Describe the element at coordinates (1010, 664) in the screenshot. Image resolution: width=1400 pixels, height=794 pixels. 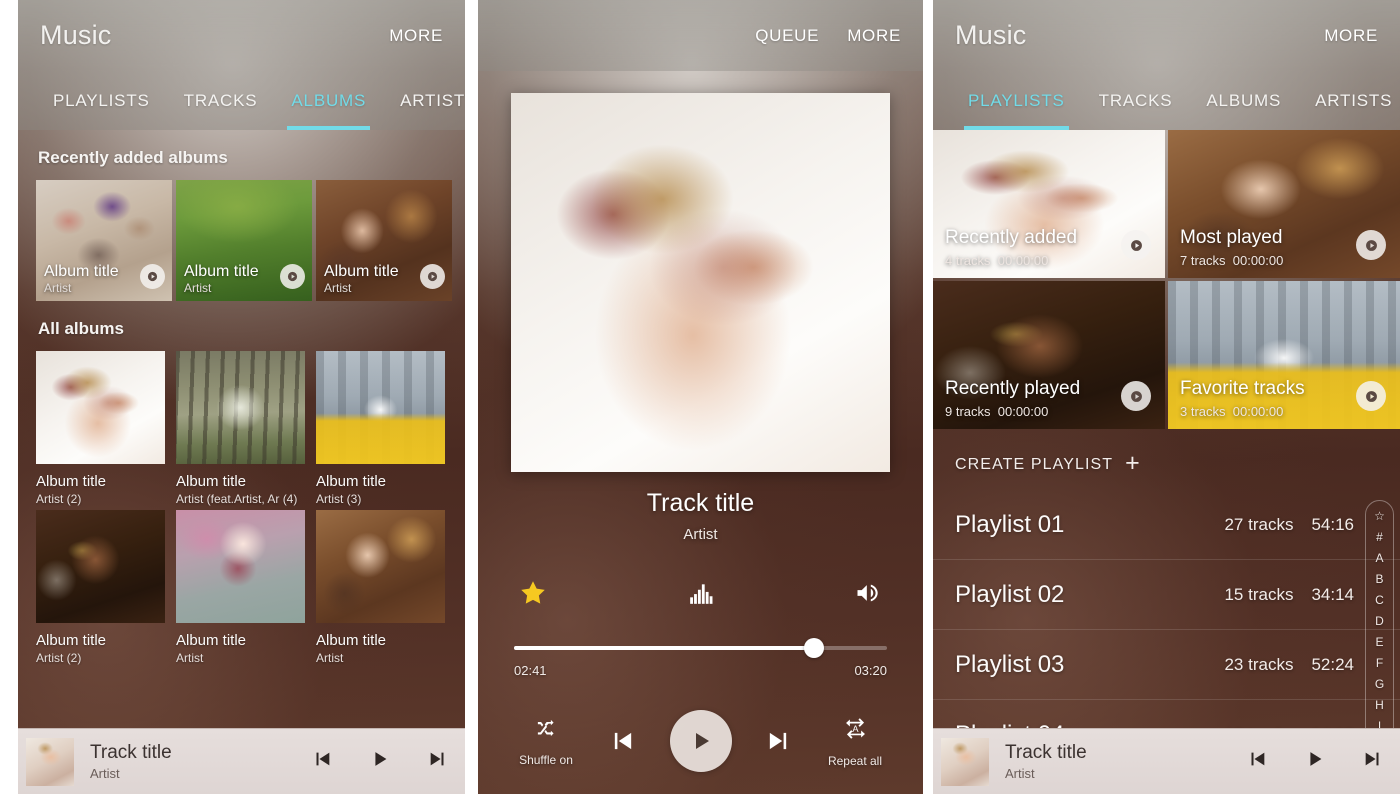
I see `playlist-name: Playlist 03` at that location.